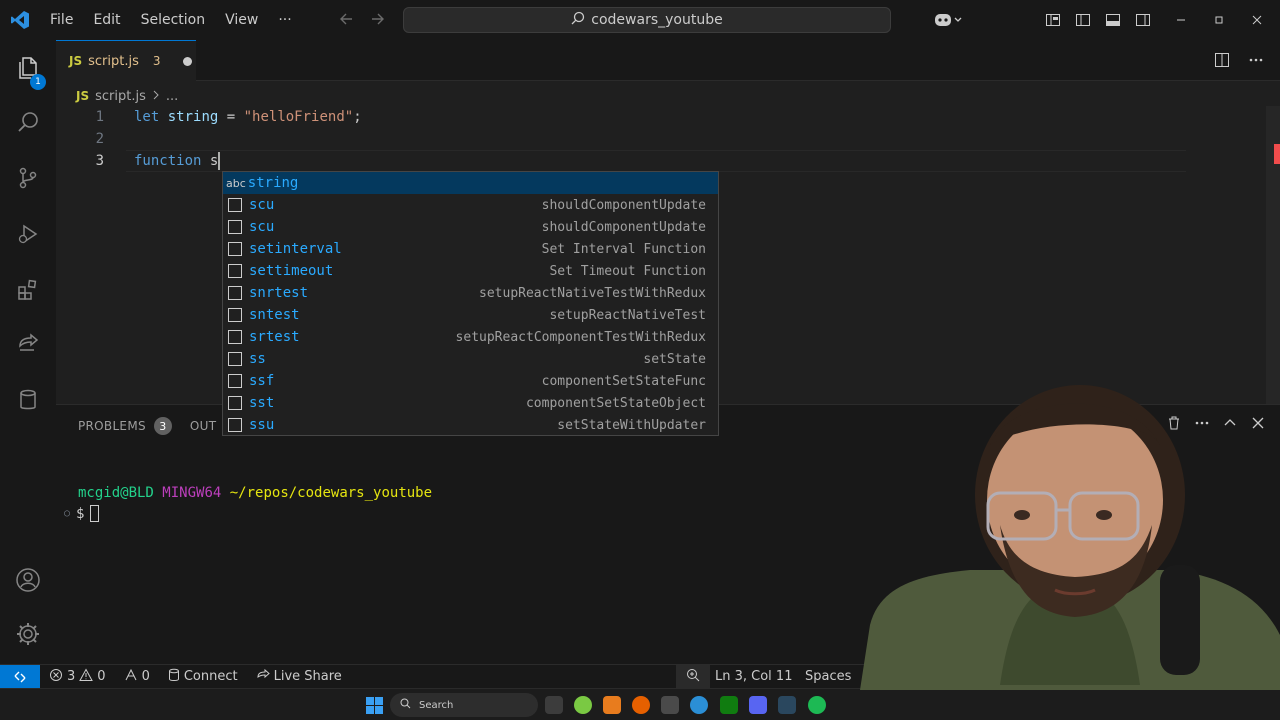  Describe the element at coordinates (1222, 62) in the screenshot. I see `split-editor-icon` at that location.